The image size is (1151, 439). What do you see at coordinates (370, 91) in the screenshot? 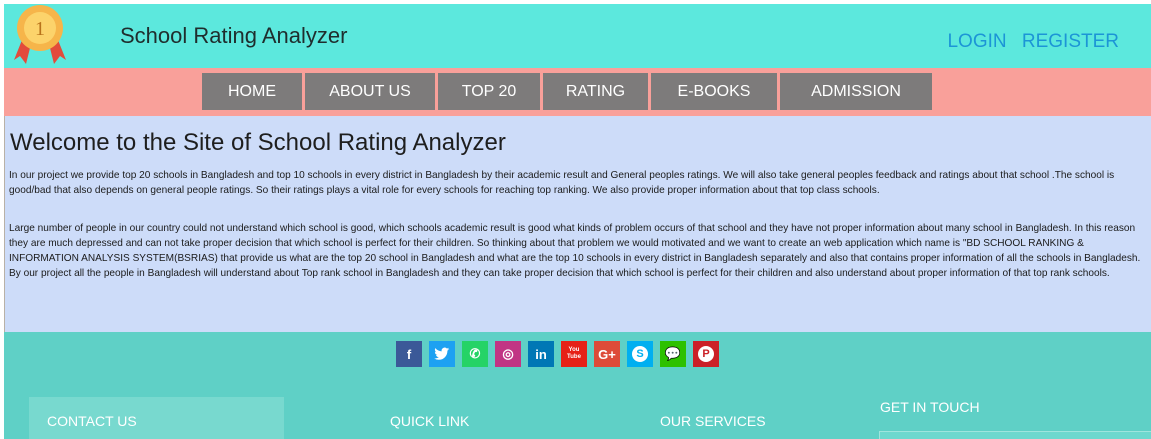
I see `nav-about-us: ABOUT US` at bounding box center [370, 91].